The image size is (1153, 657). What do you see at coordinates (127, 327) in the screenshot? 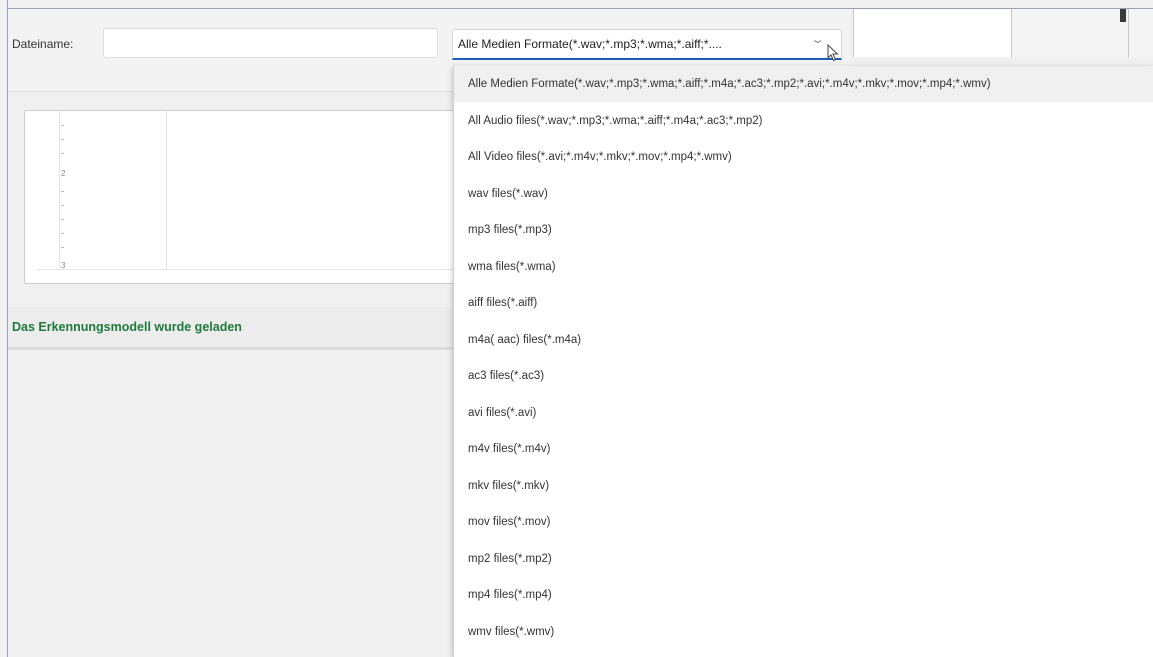
I see `status-message: Das Erkennungsmodell wurde geladen` at bounding box center [127, 327].